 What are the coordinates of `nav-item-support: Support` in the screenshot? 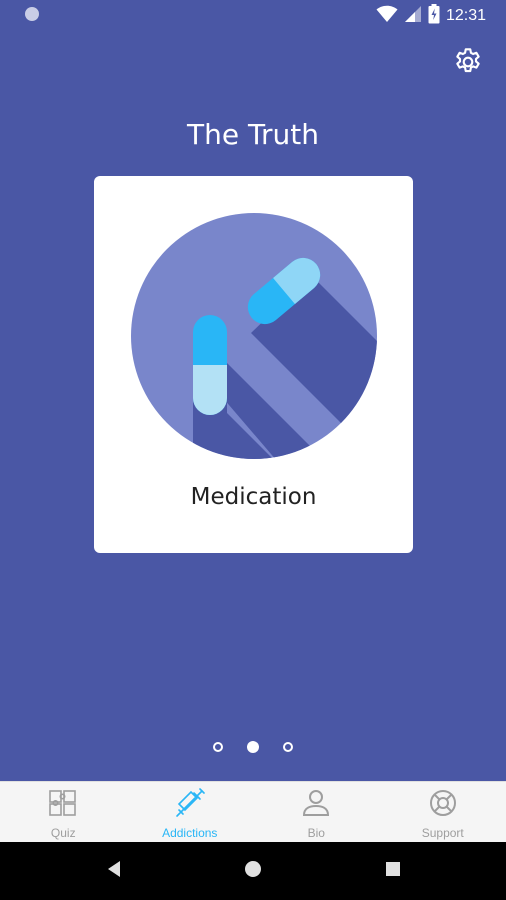 It's located at (443, 812).